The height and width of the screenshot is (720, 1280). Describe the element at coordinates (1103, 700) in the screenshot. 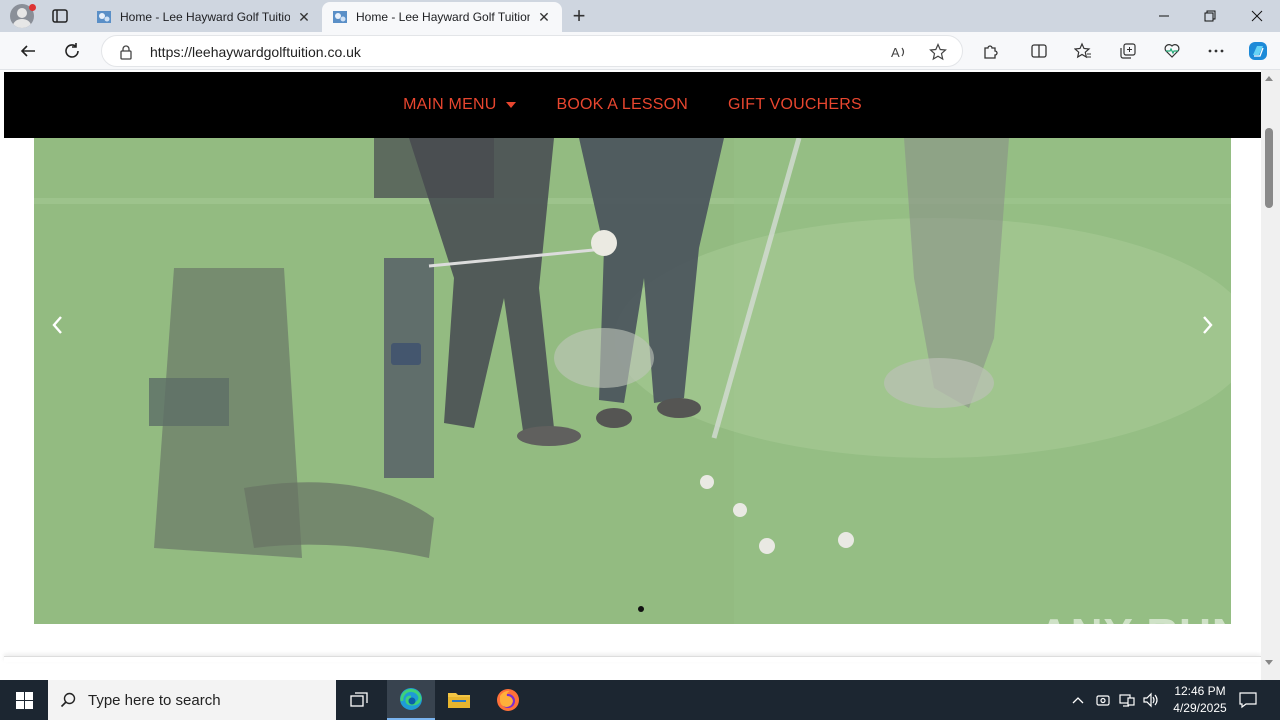

I see `meet-now-icon` at that location.